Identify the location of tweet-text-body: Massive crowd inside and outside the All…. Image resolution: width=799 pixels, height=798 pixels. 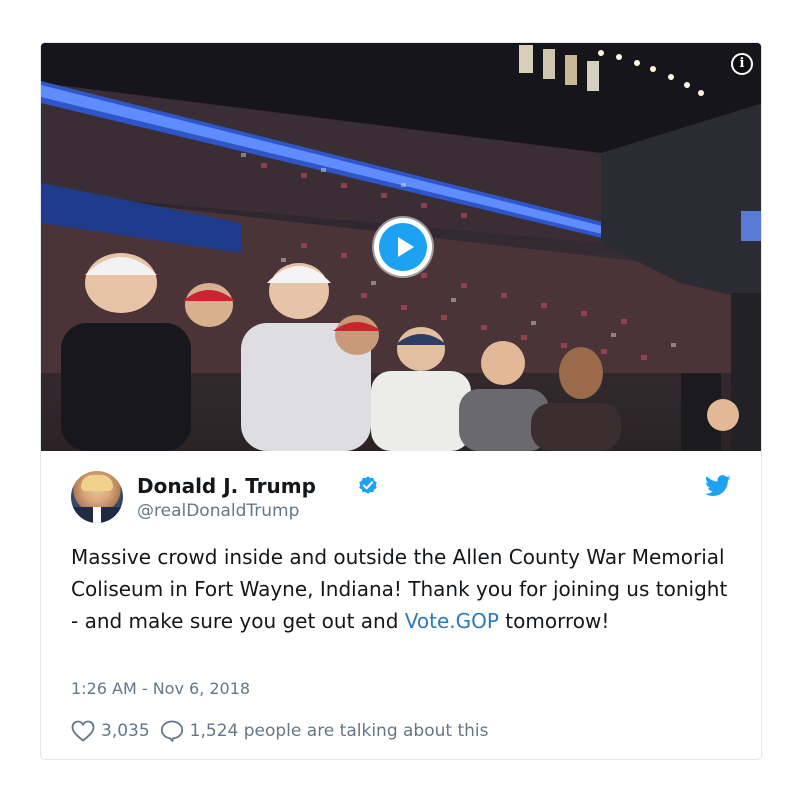
(399, 589).